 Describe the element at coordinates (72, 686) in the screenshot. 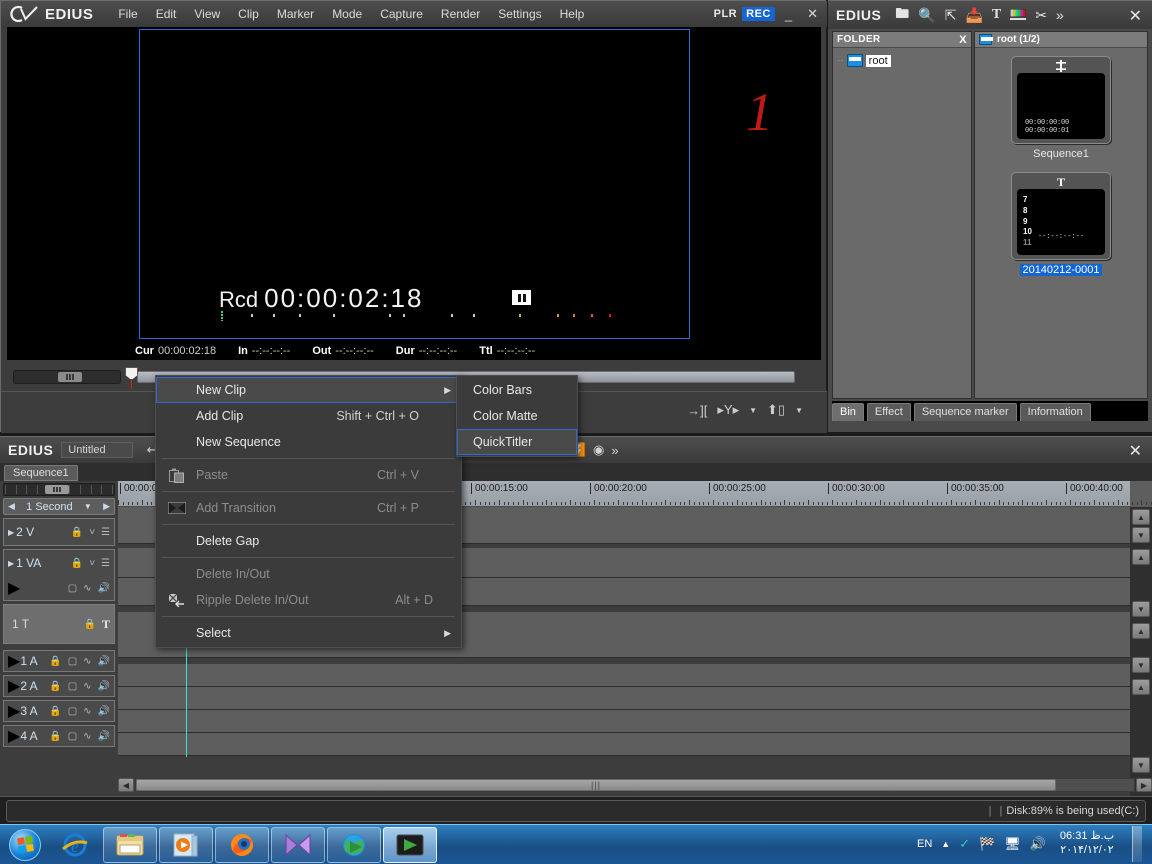

I see `audio-lock-icon-3: ▢` at that location.